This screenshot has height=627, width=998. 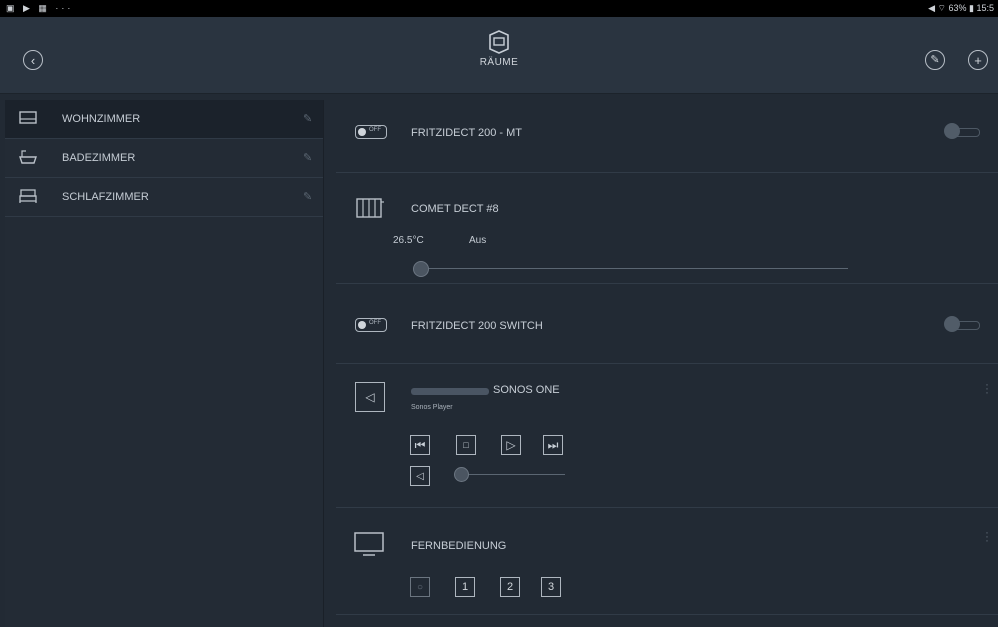 I want to click on sidebar-item-label: WOHNZIMMER, so click(x=101, y=119).